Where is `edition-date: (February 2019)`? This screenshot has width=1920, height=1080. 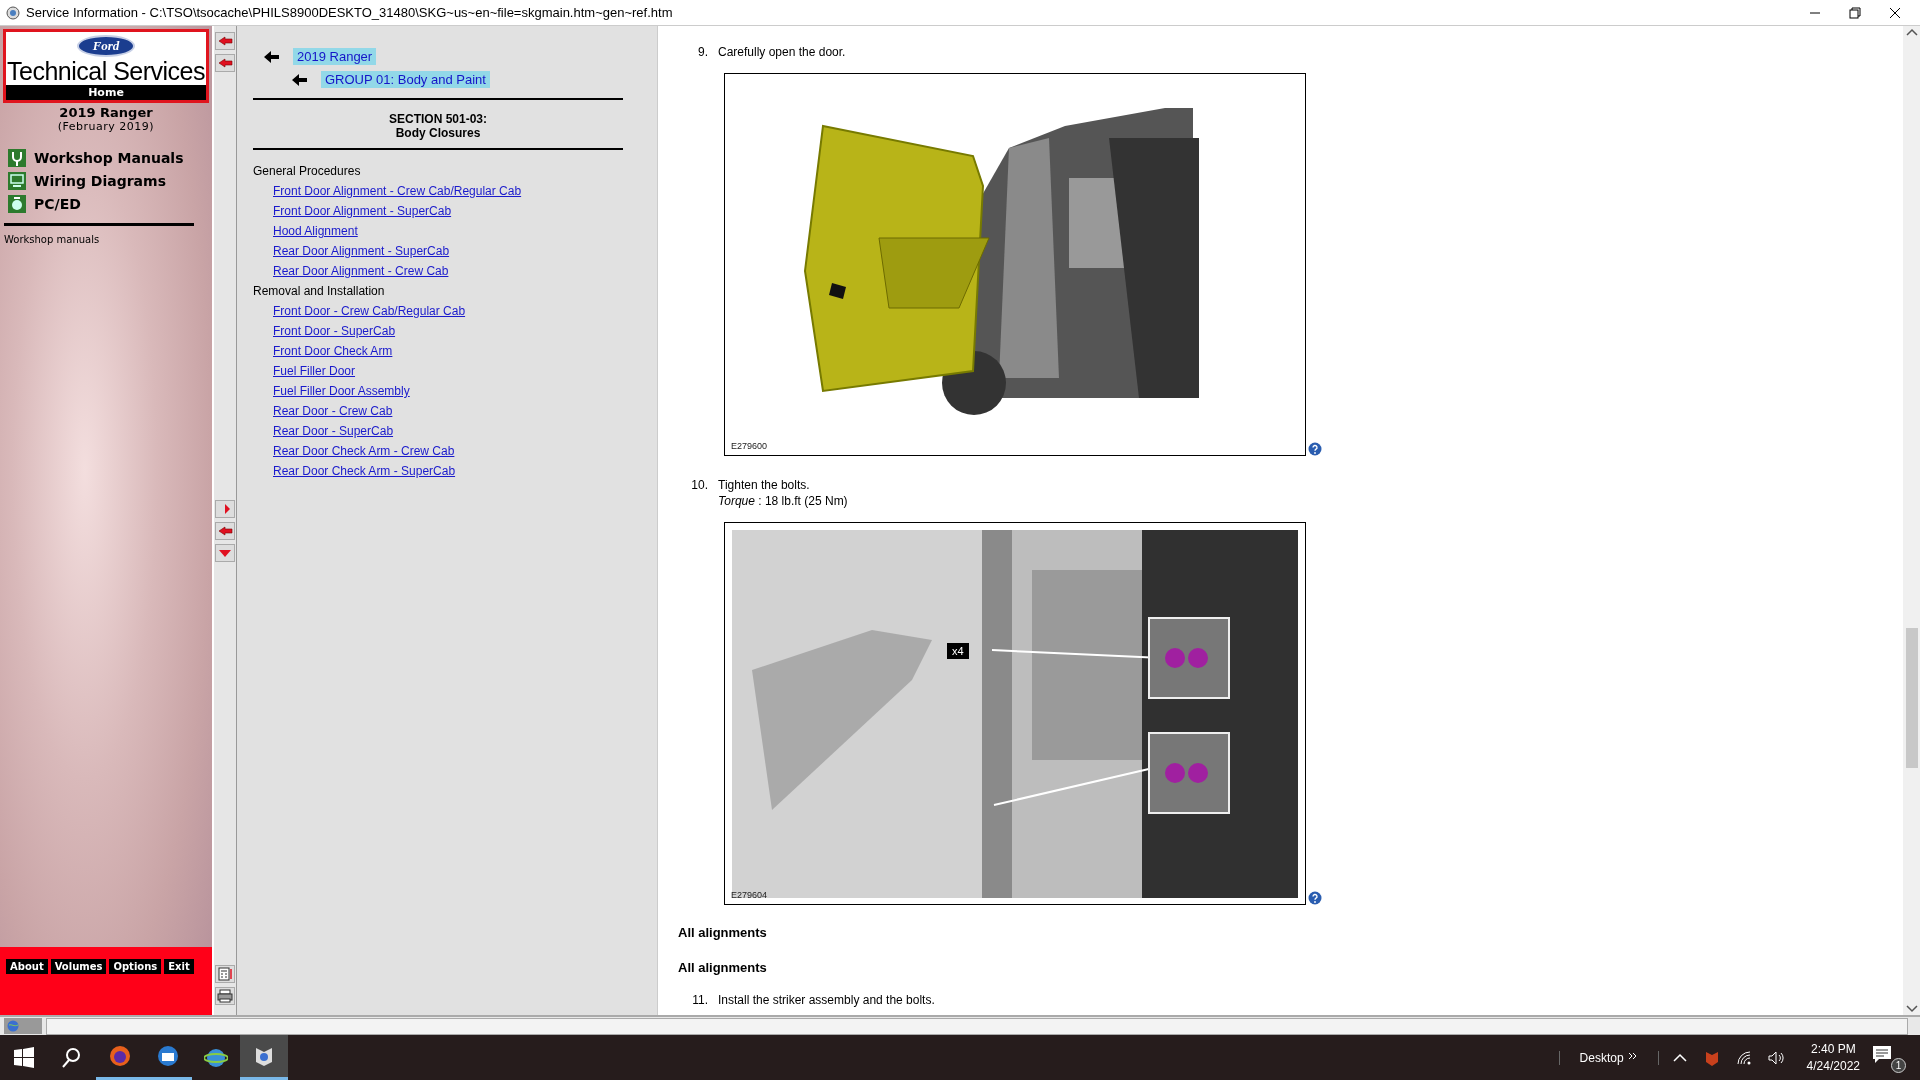
edition-date: (February 2019) is located at coordinates (106, 126).